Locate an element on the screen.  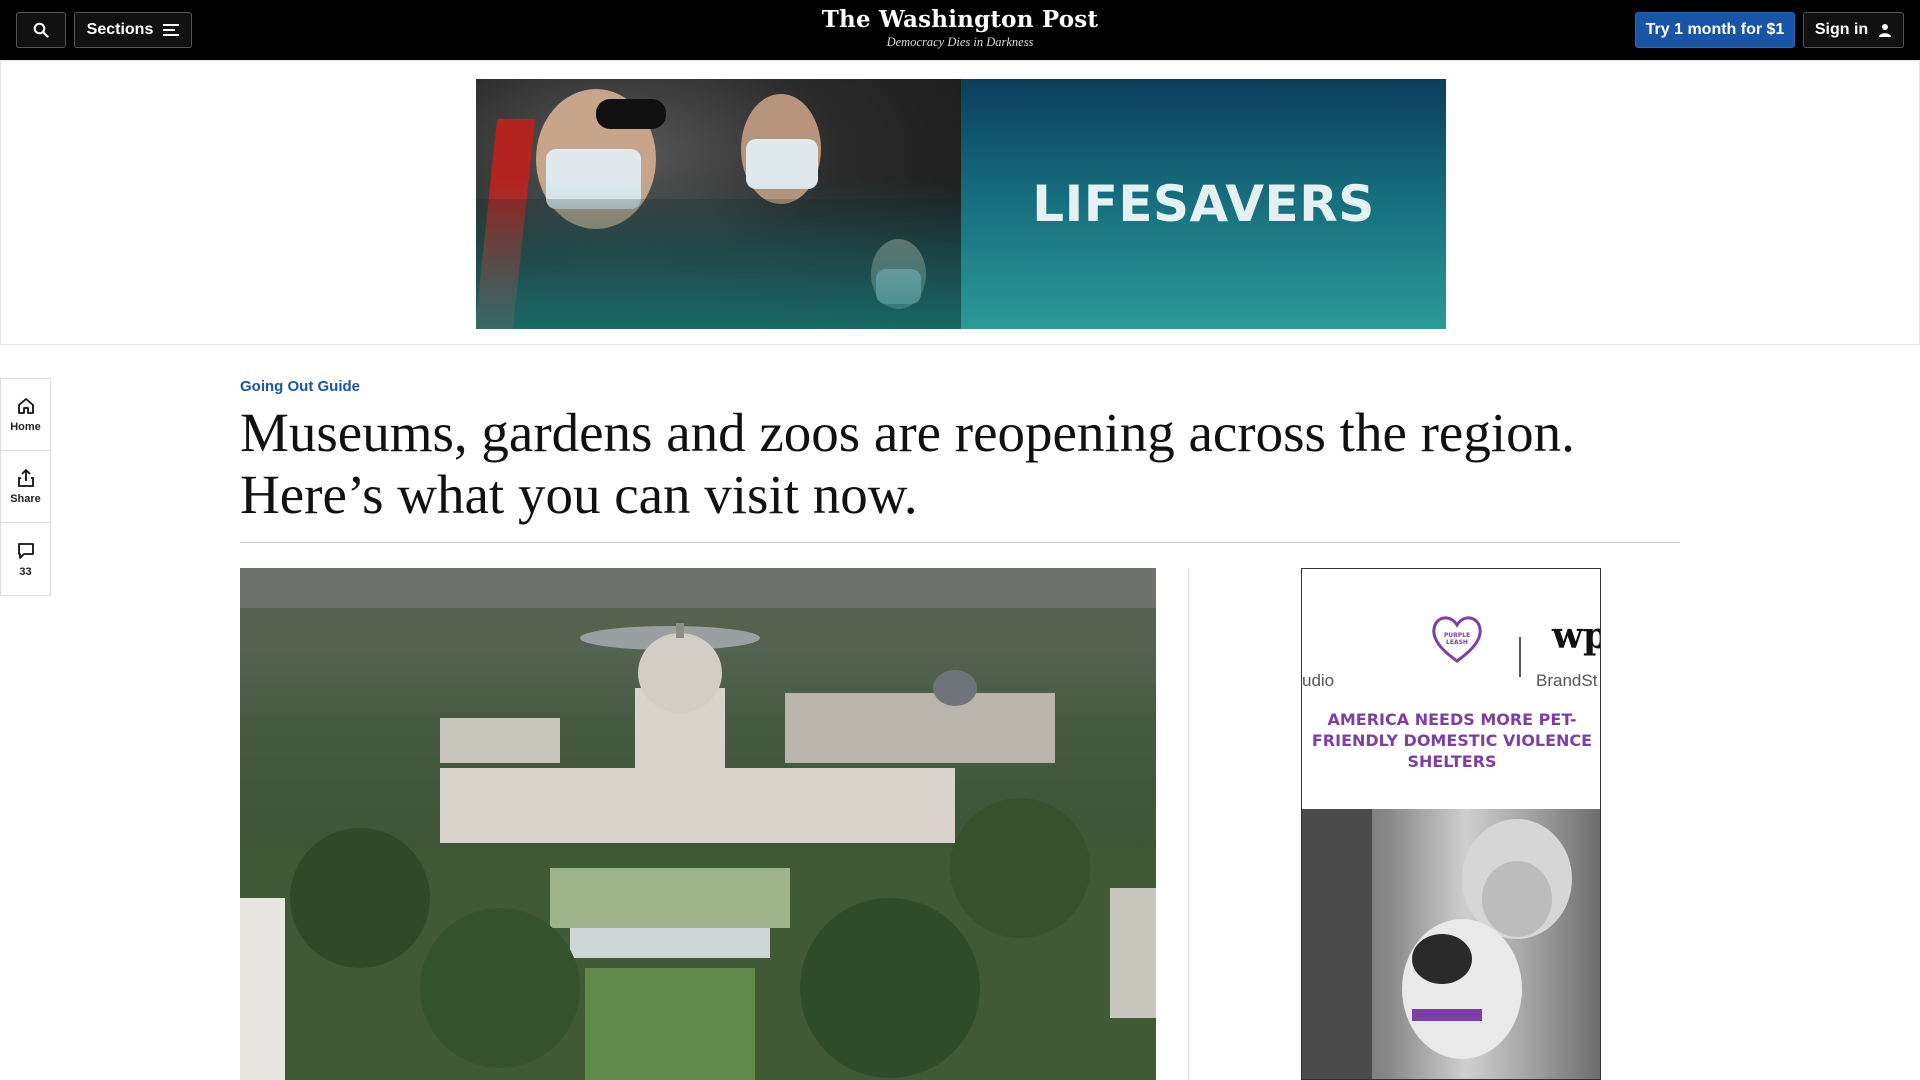
left-action-rail: Home Share 33 is located at coordinates (25, 487).